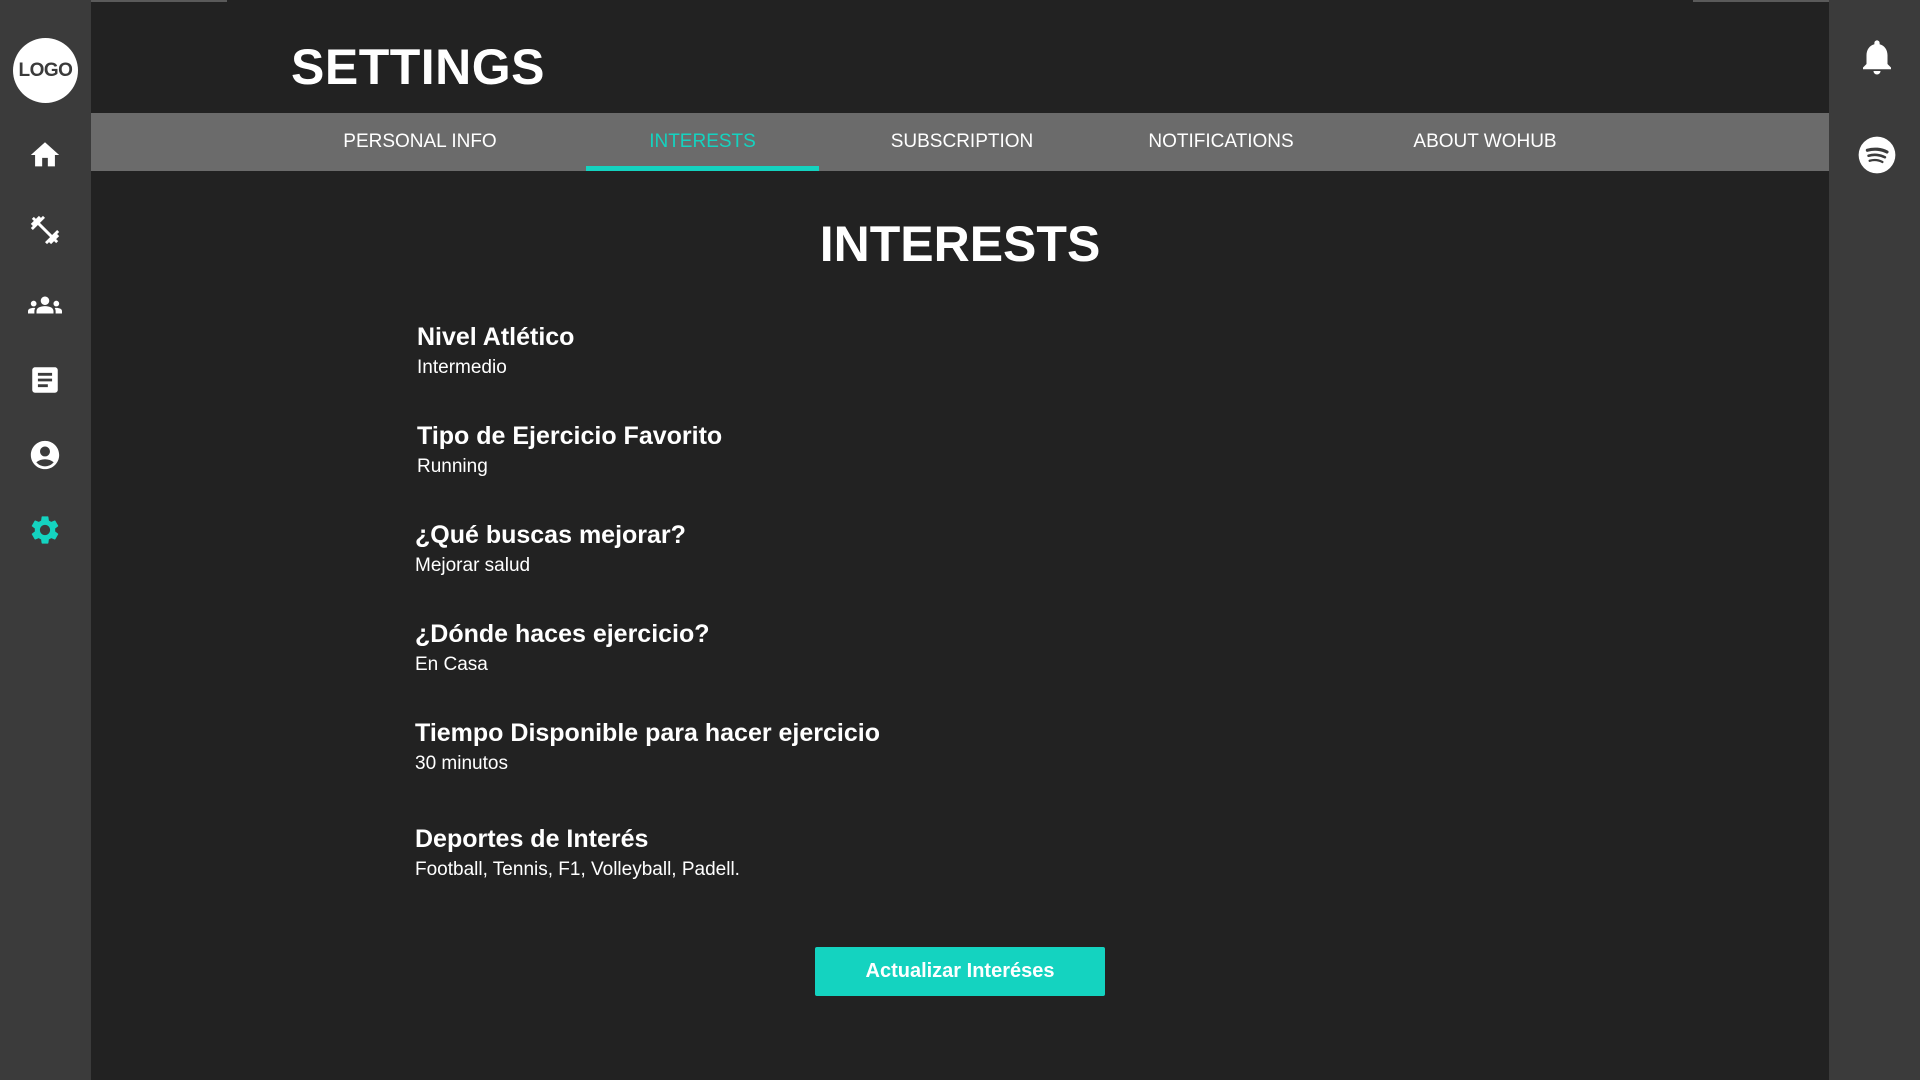  I want to click on tab-about-wohub: ABOUT WOHUB, so click(1485, 142).